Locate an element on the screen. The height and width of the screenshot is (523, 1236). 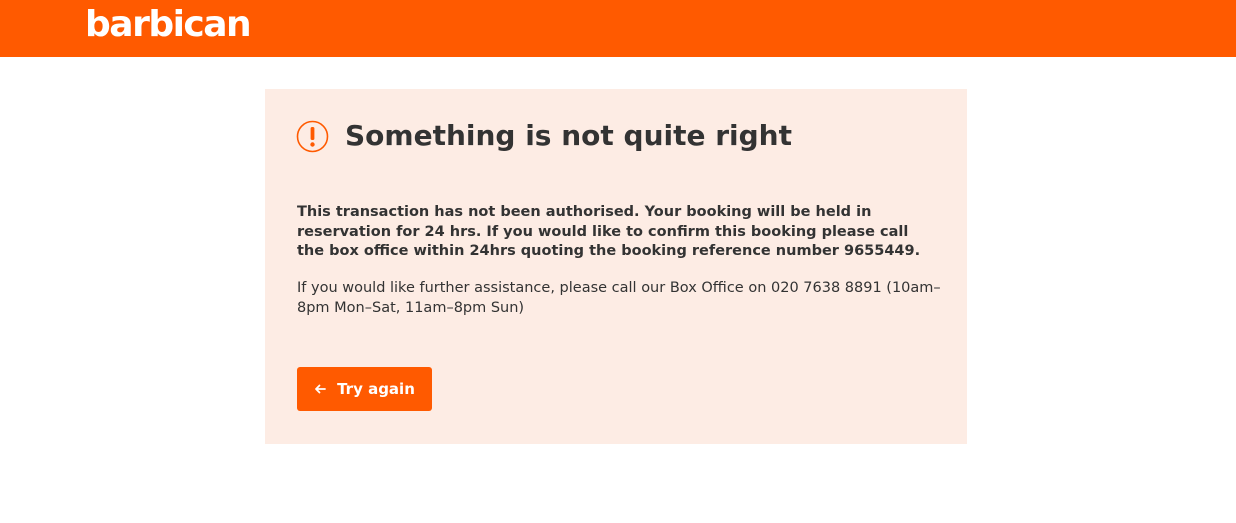
try-again-label: Try again is located at coordinates (376, 389).